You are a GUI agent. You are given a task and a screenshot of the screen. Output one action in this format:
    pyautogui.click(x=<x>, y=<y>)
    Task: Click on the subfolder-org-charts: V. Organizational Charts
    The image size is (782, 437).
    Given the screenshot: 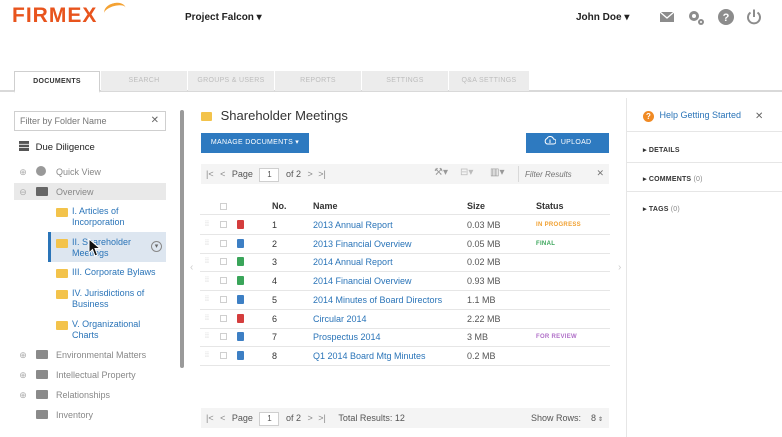 What is the action you would take?
    pyautogui.click(x=109, y=330)
    